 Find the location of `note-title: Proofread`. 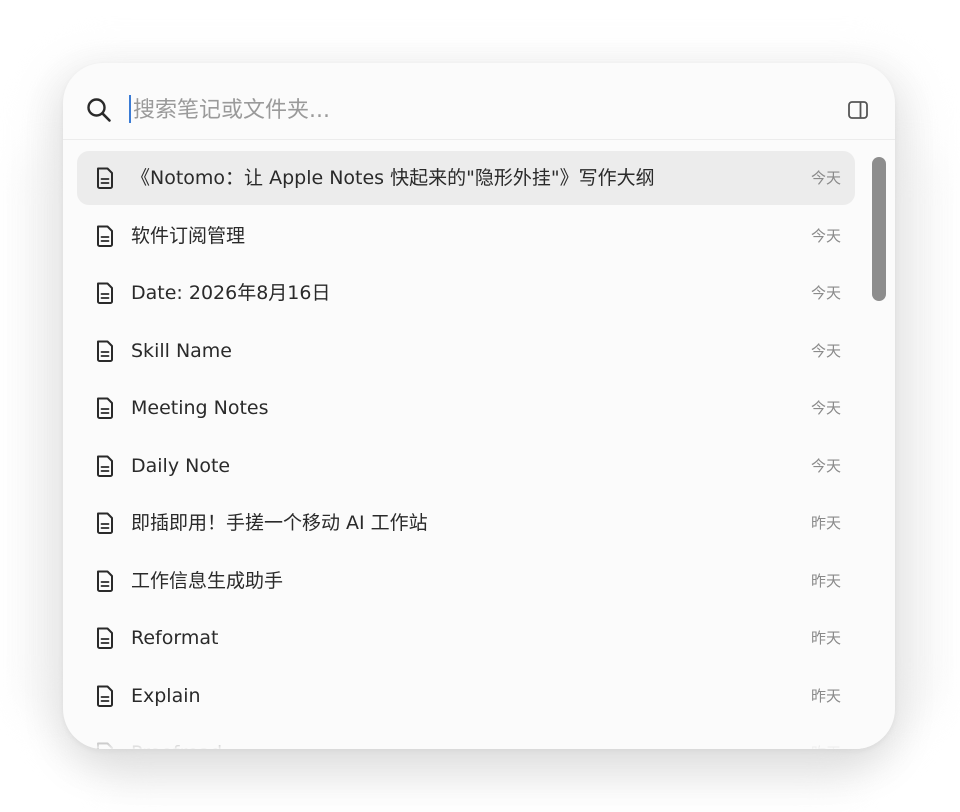

note-title: Proofread is located at coordinates (176, 737).